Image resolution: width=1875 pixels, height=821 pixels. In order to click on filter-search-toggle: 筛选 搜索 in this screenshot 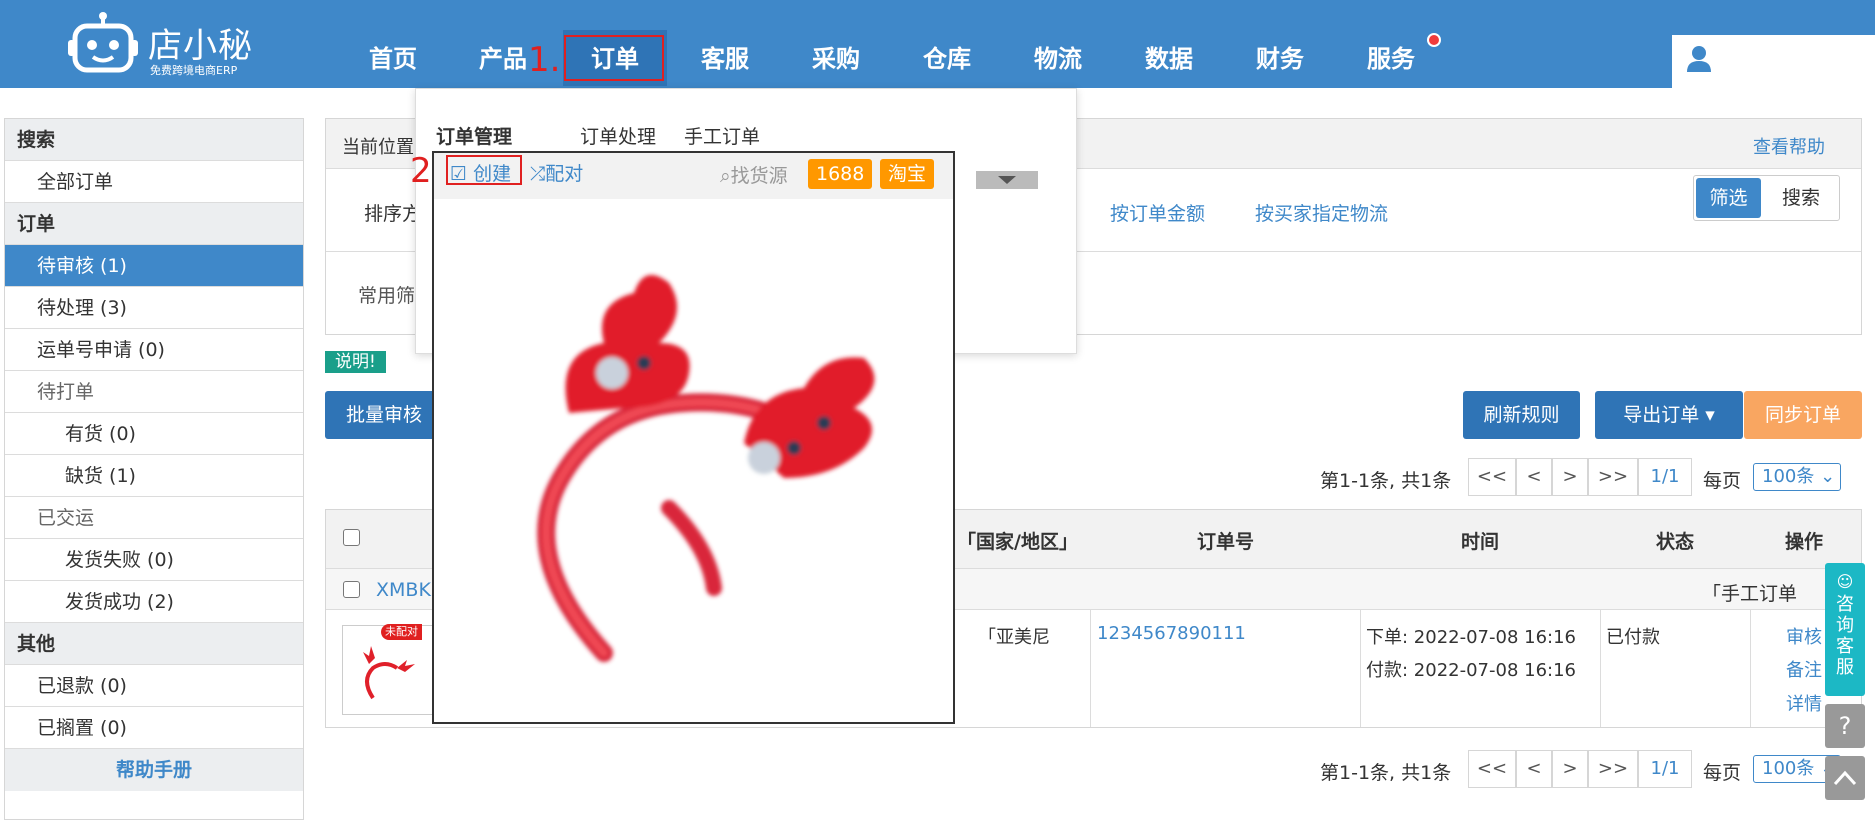, I will do `click(1766, 198)`.